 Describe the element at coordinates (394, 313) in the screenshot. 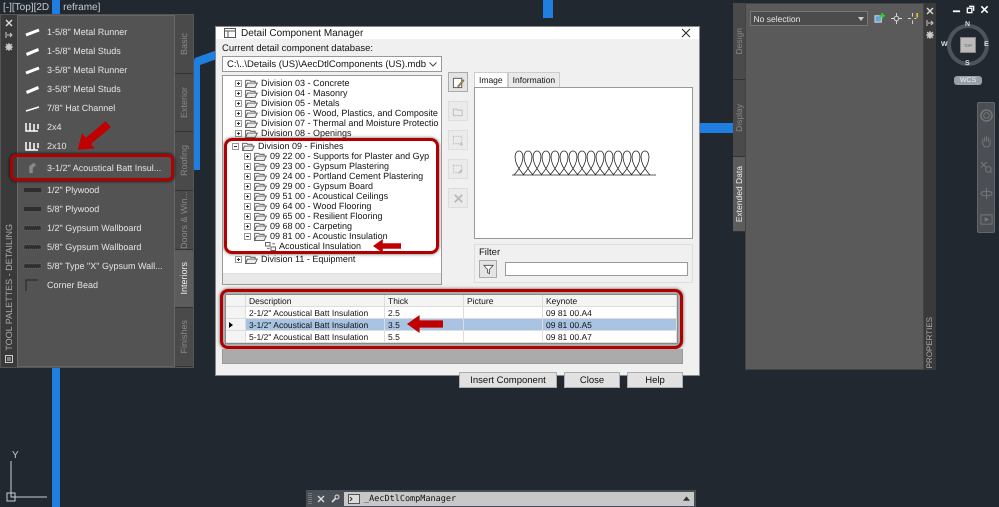

I see `table-cell: 2.5` at that location.